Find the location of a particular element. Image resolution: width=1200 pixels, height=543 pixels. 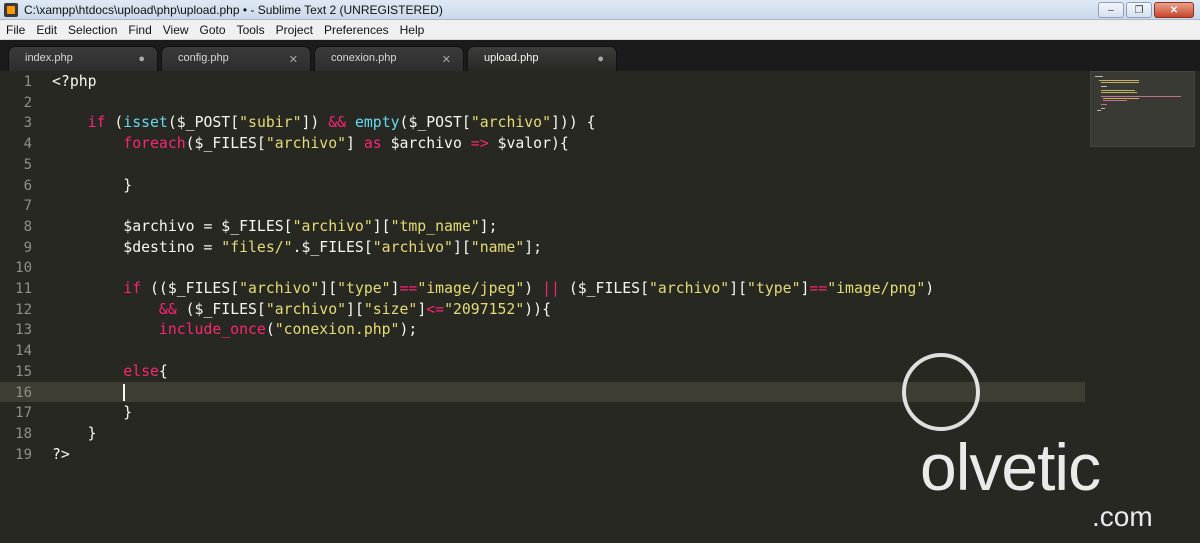

line-number: 6 is located at coordinates (27, 185).